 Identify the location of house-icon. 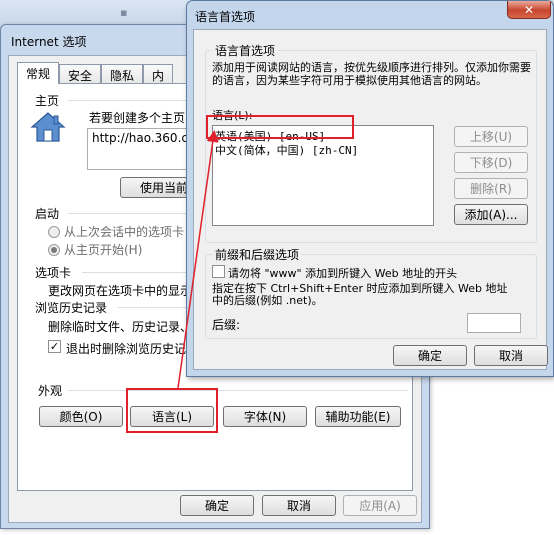
(48, 127).